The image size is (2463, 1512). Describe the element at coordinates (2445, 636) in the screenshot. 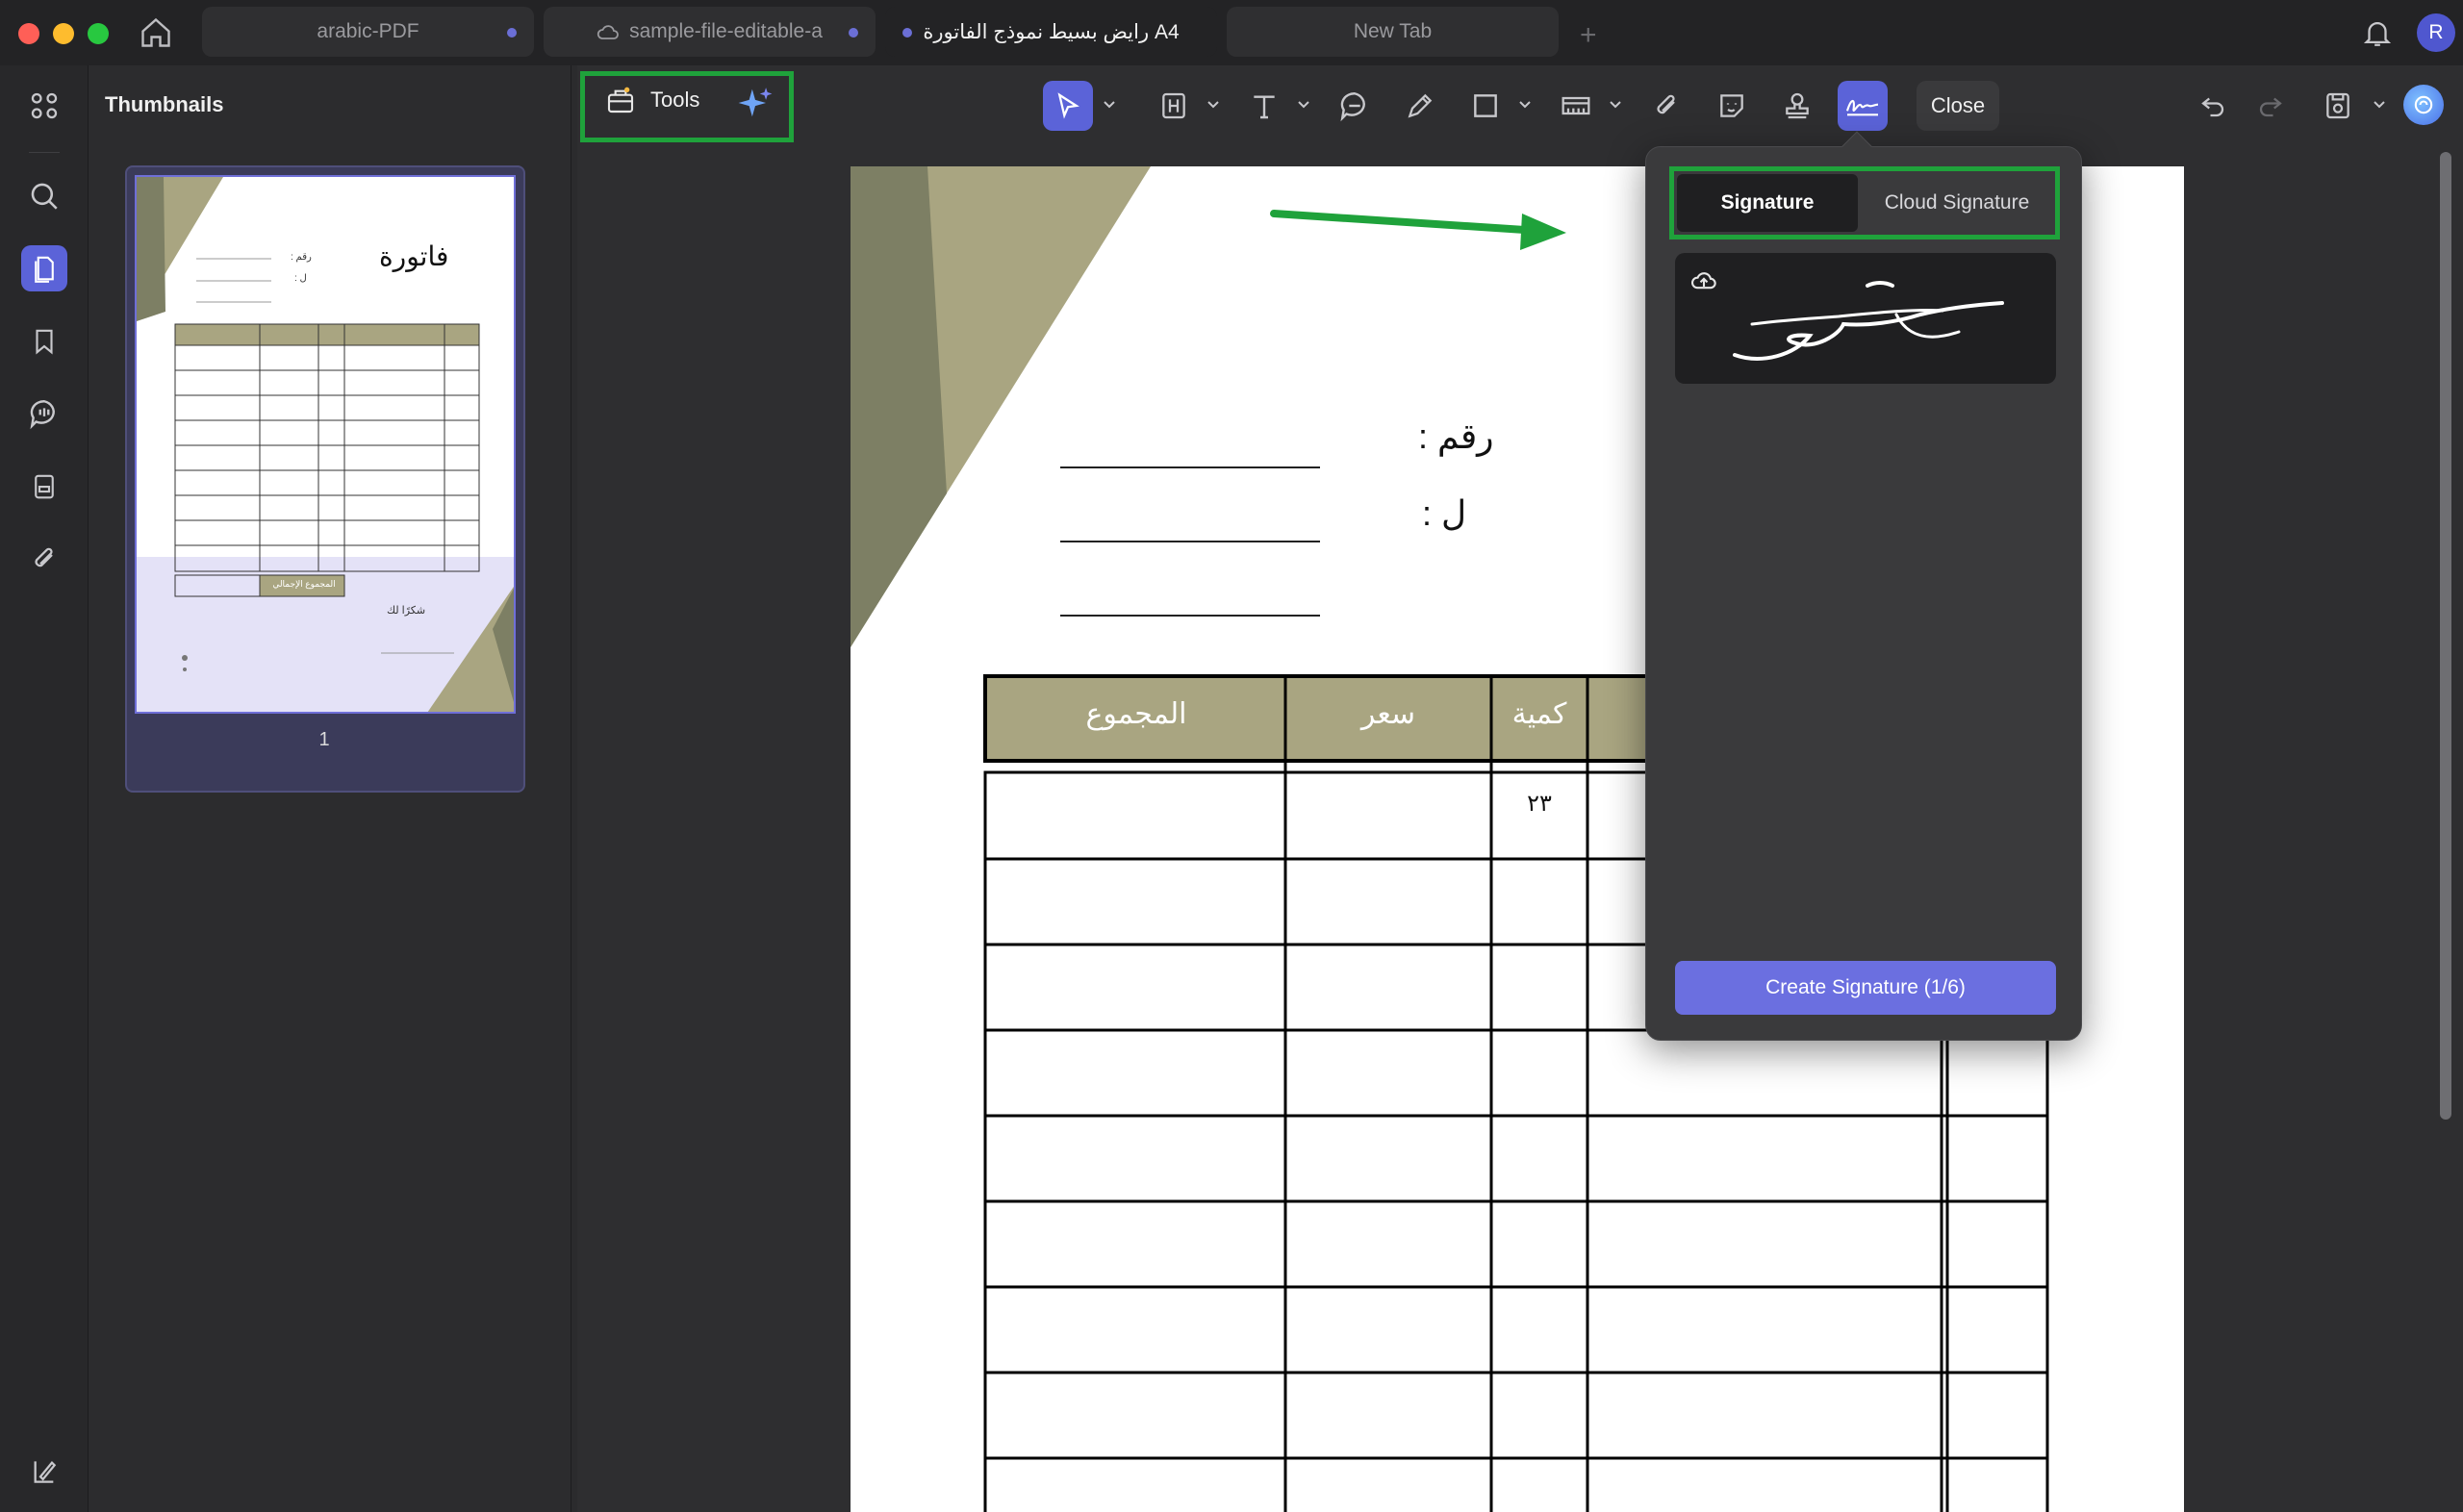

I see `vertical-scrollbar` at that location.